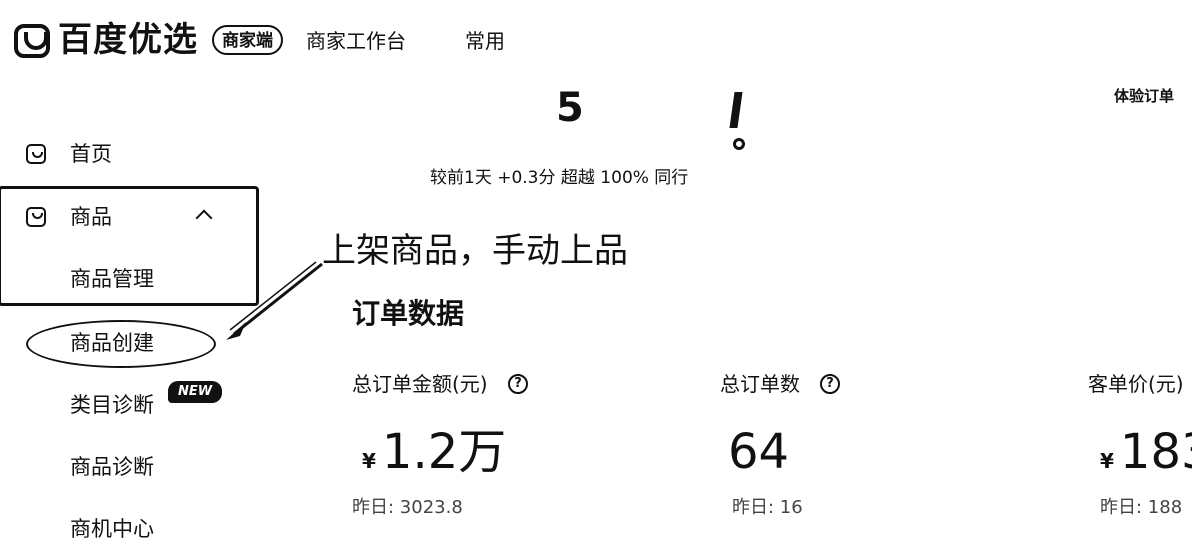  I want to click on metric-label-total-orders: 总订单数, so click(760, 384).